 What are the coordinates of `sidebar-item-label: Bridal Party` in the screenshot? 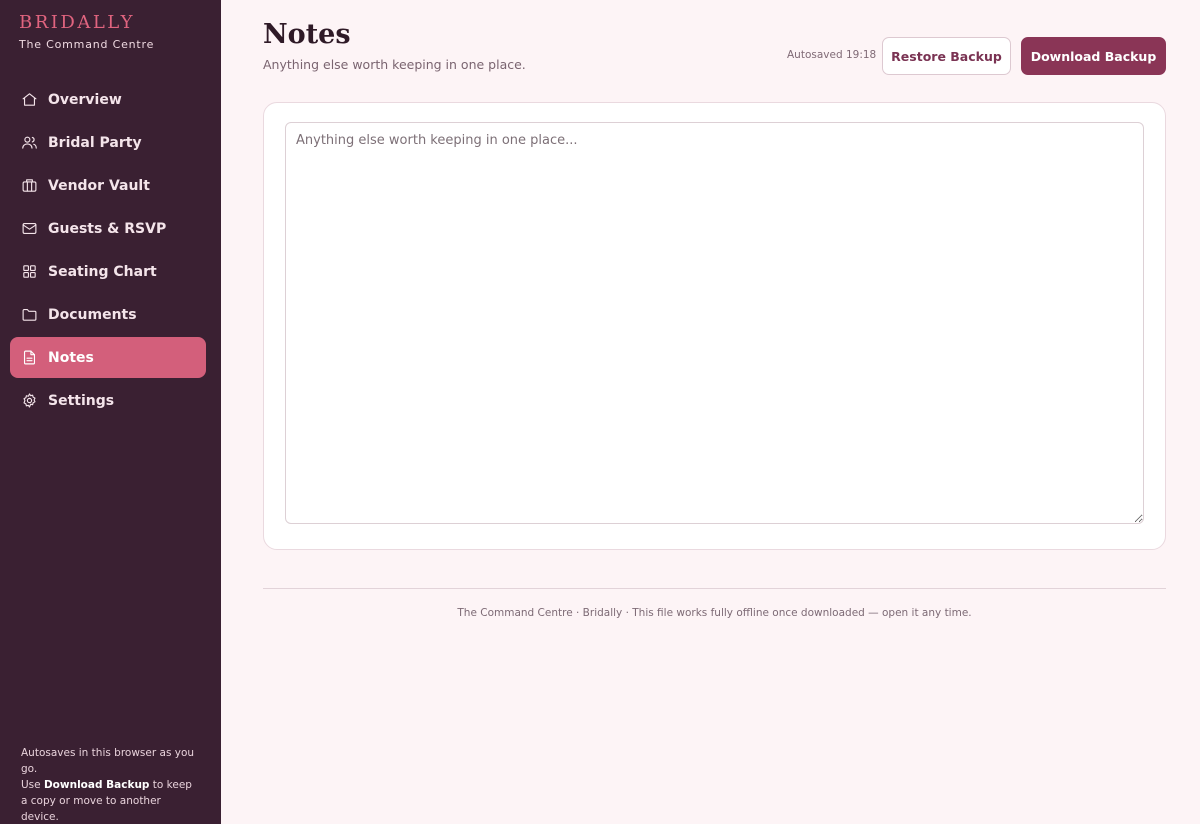 It's located at (95, 142).